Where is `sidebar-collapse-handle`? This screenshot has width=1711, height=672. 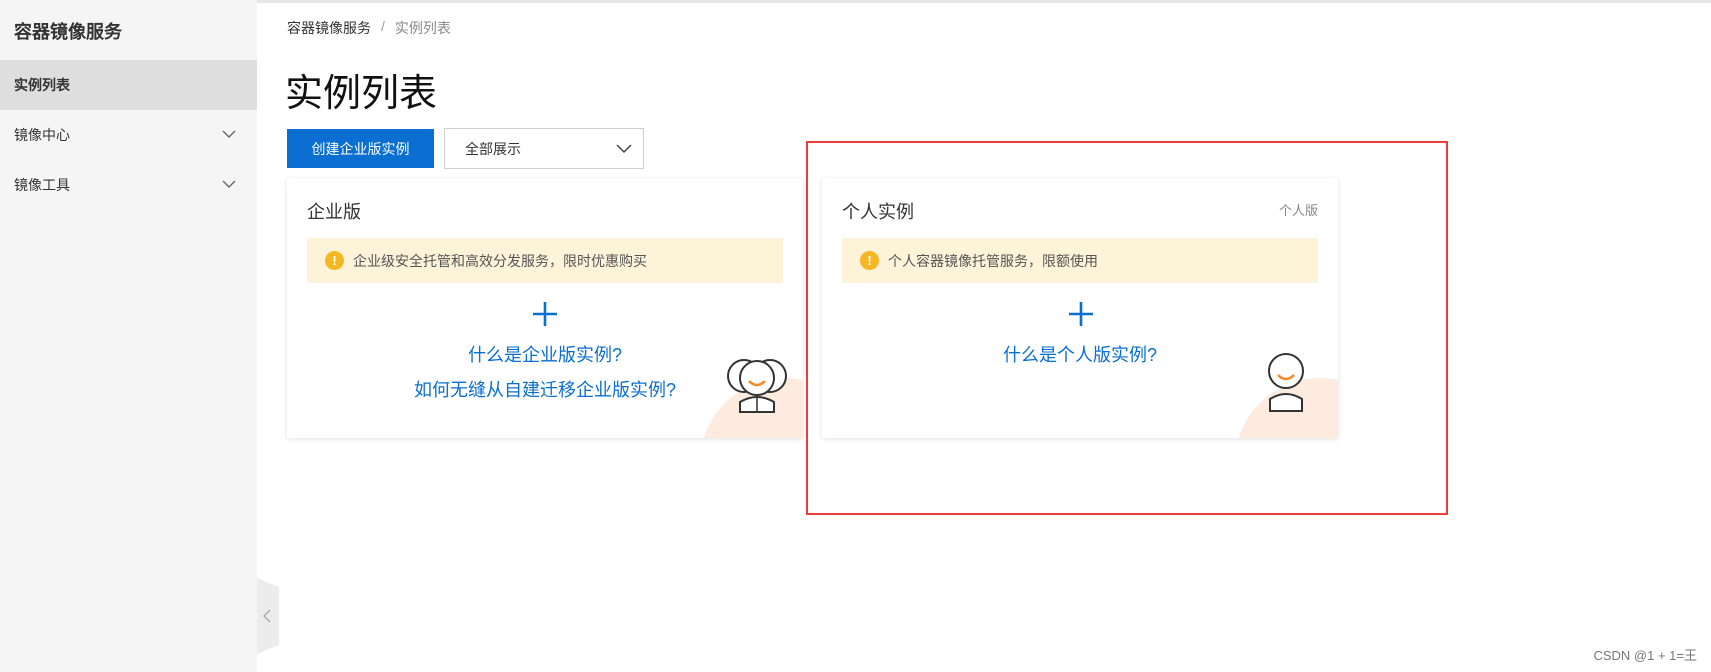 sidebar-collapse-handle is located at coordinates (268, 616).